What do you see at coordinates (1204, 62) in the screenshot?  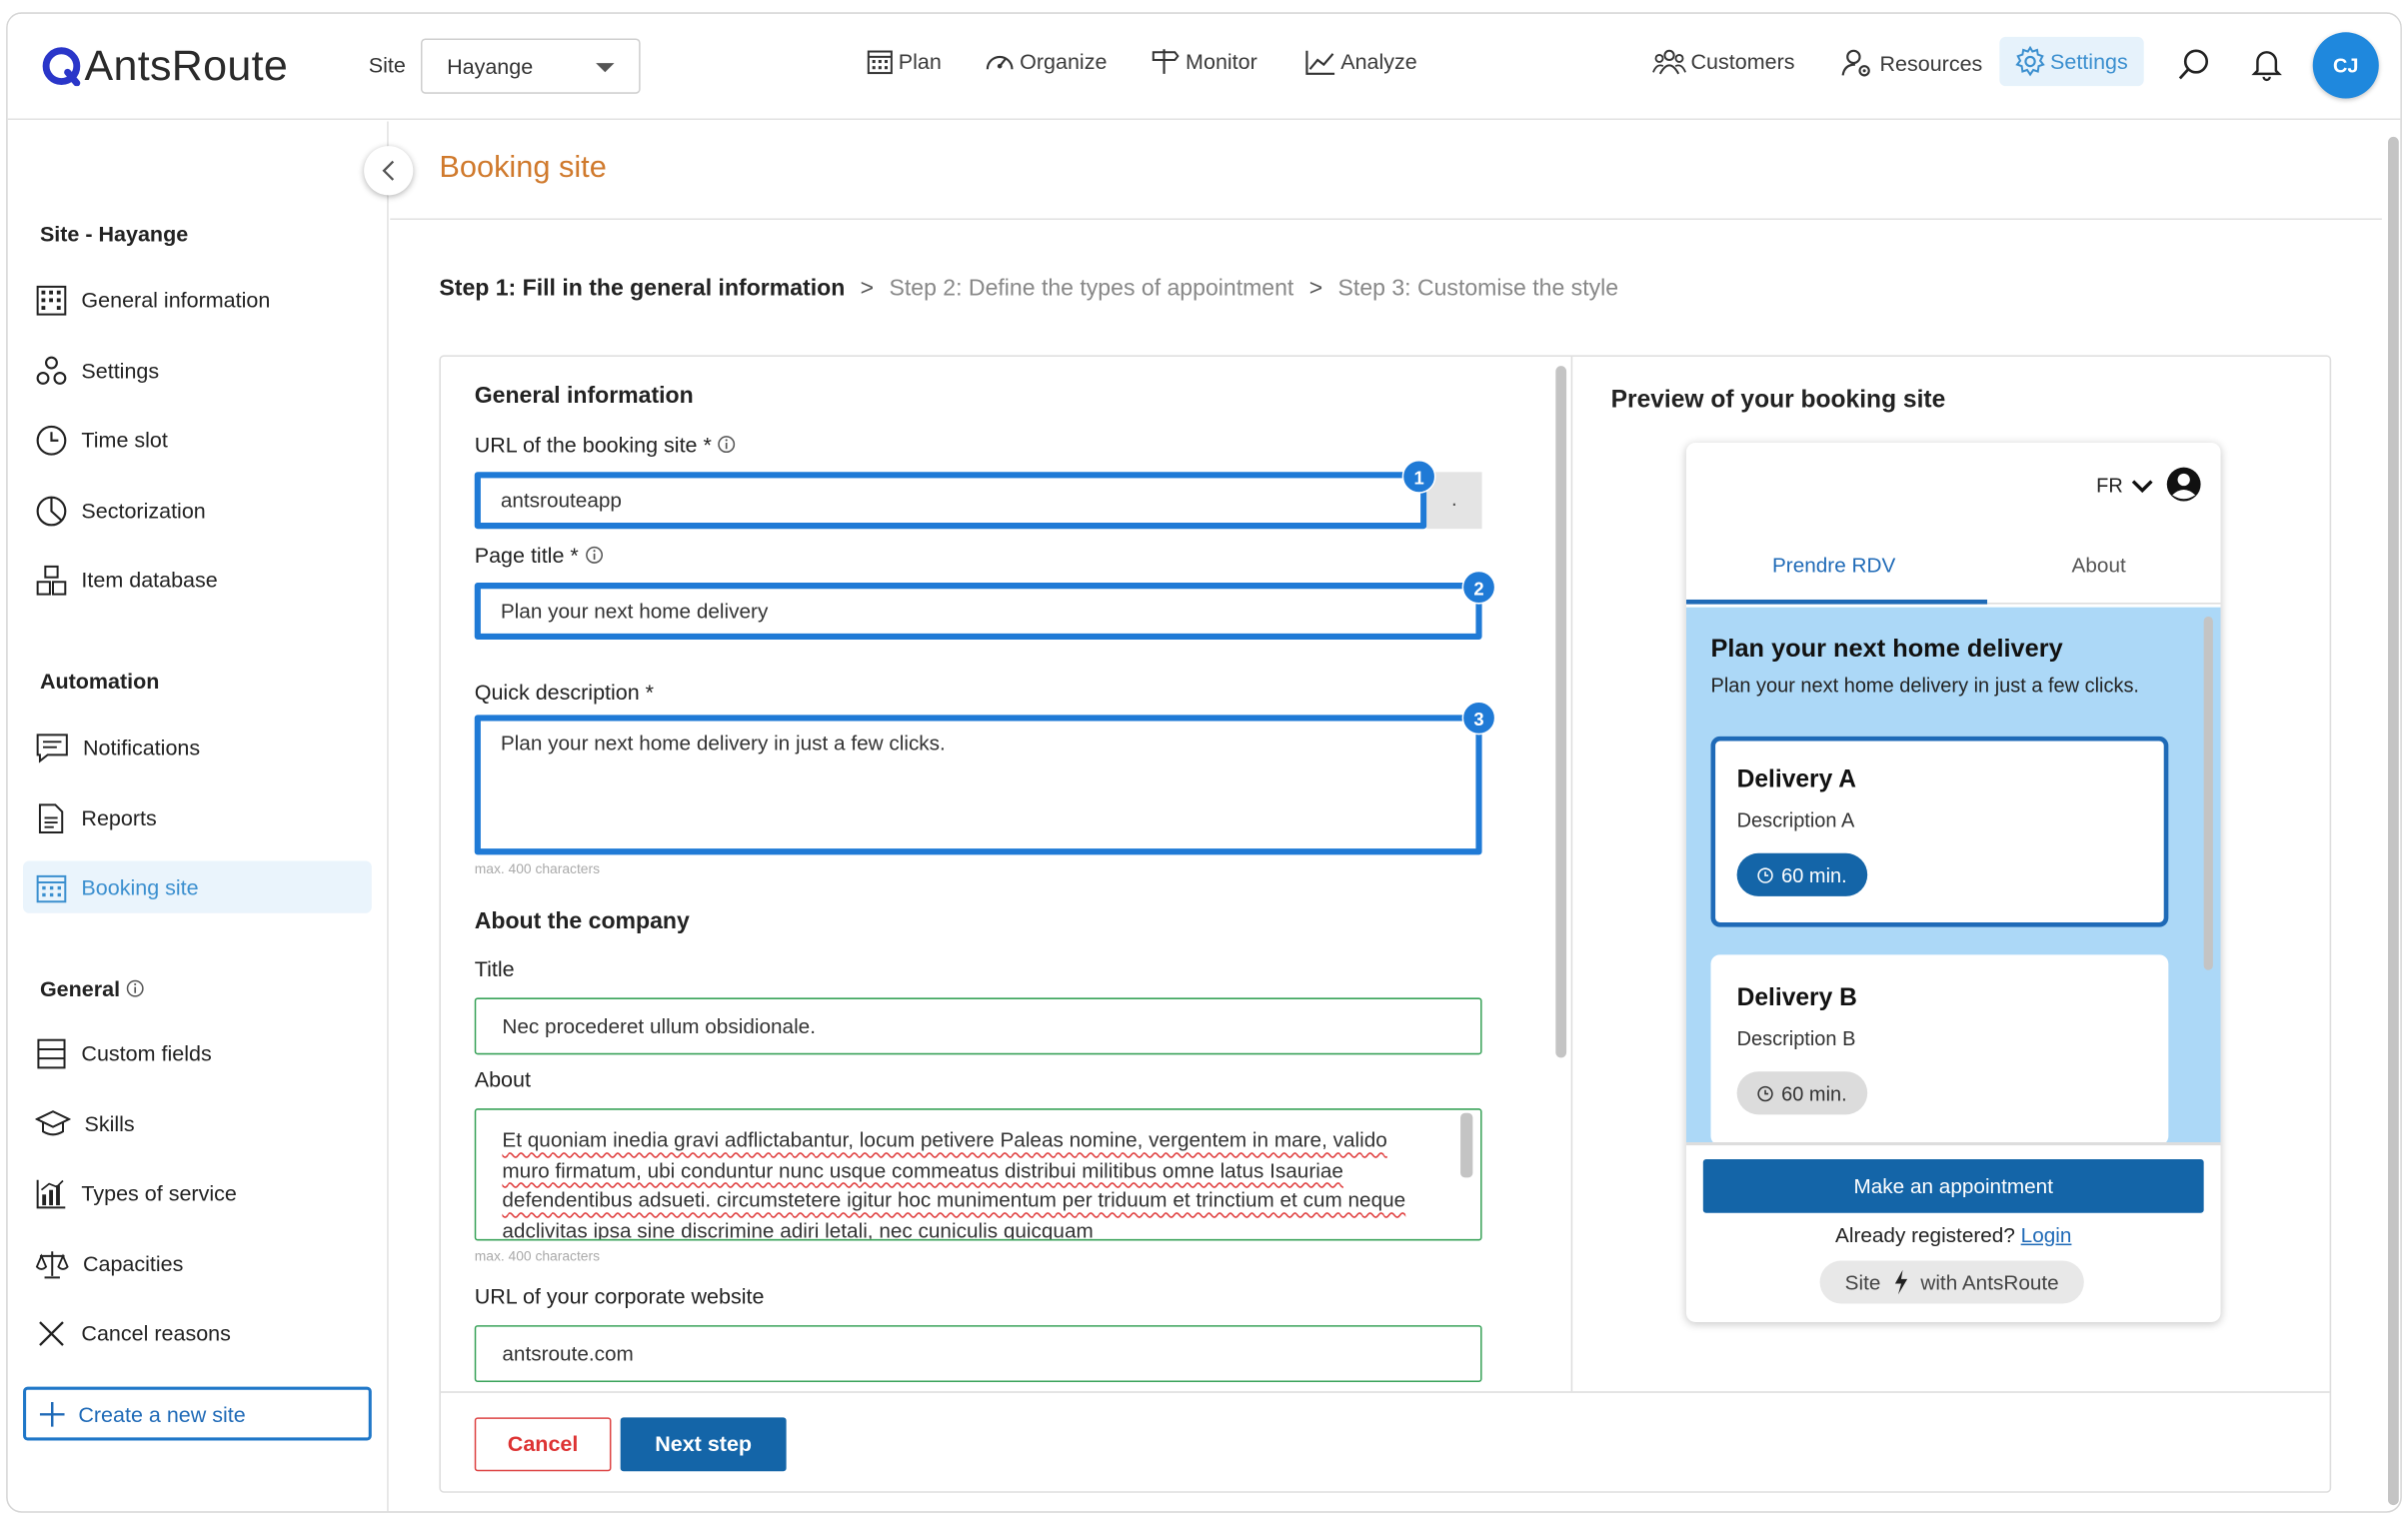 I see `nav-monitor: Monitor` at bounding box center [1204, 62].